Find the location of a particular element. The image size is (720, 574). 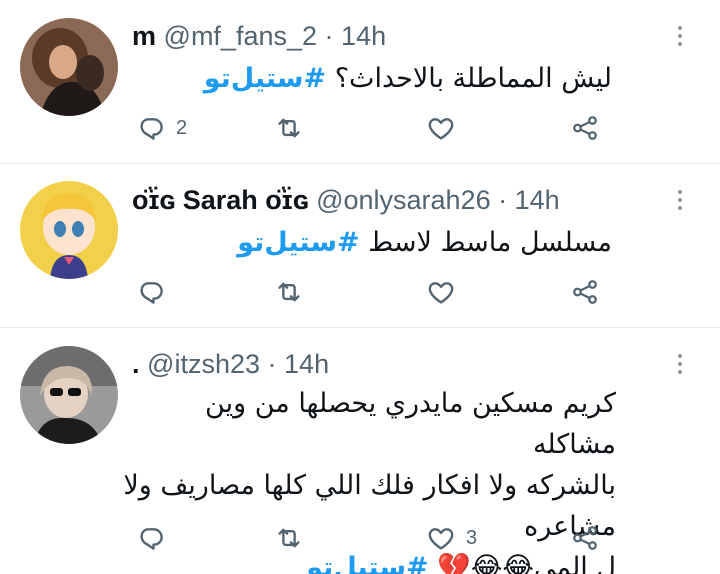

display-name: m is located at coordinates (144, 36).